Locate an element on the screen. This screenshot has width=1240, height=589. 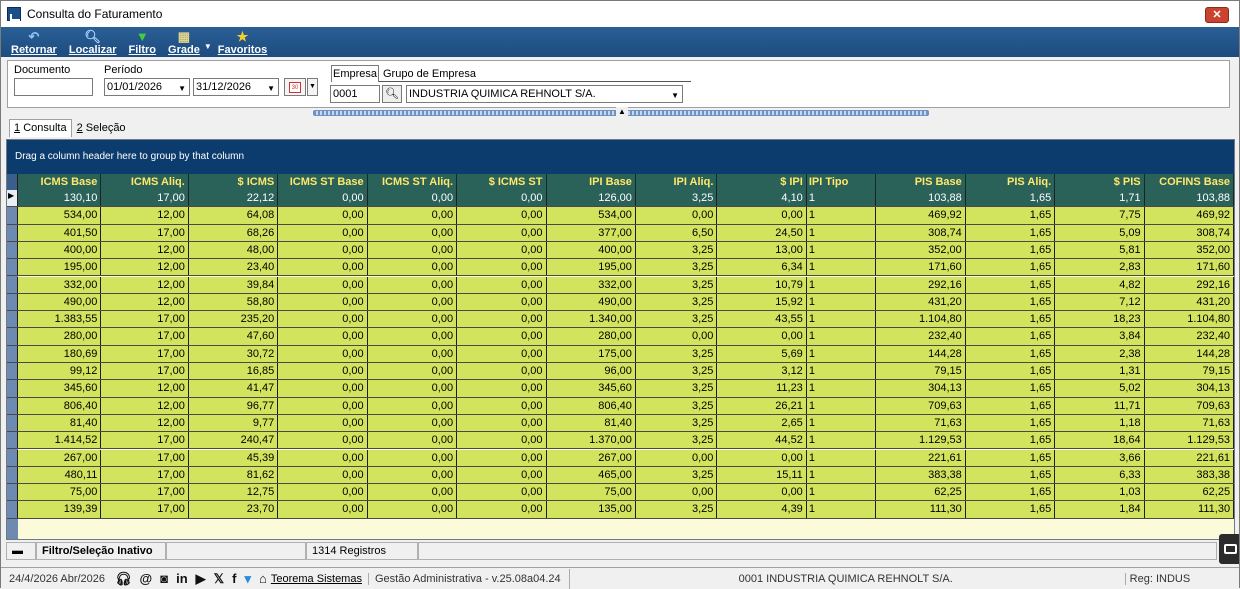
table-cell: 79,15 is located at coordinates (921, 371).